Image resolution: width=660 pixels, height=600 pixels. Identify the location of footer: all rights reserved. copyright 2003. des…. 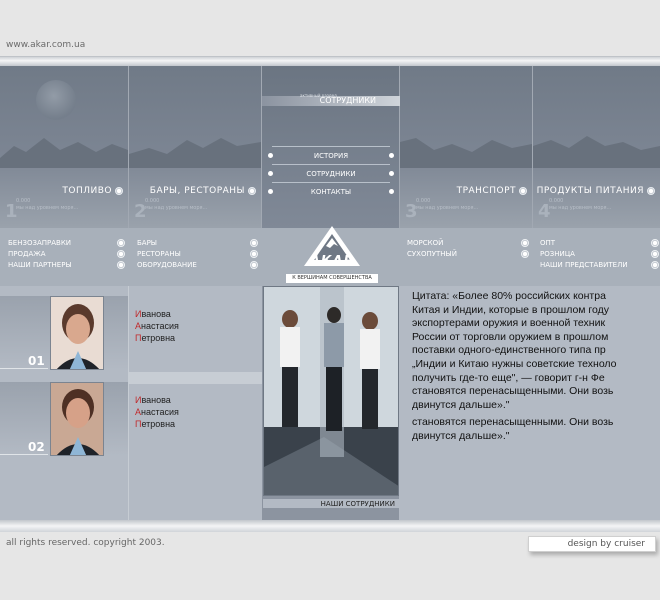
(330, 566).